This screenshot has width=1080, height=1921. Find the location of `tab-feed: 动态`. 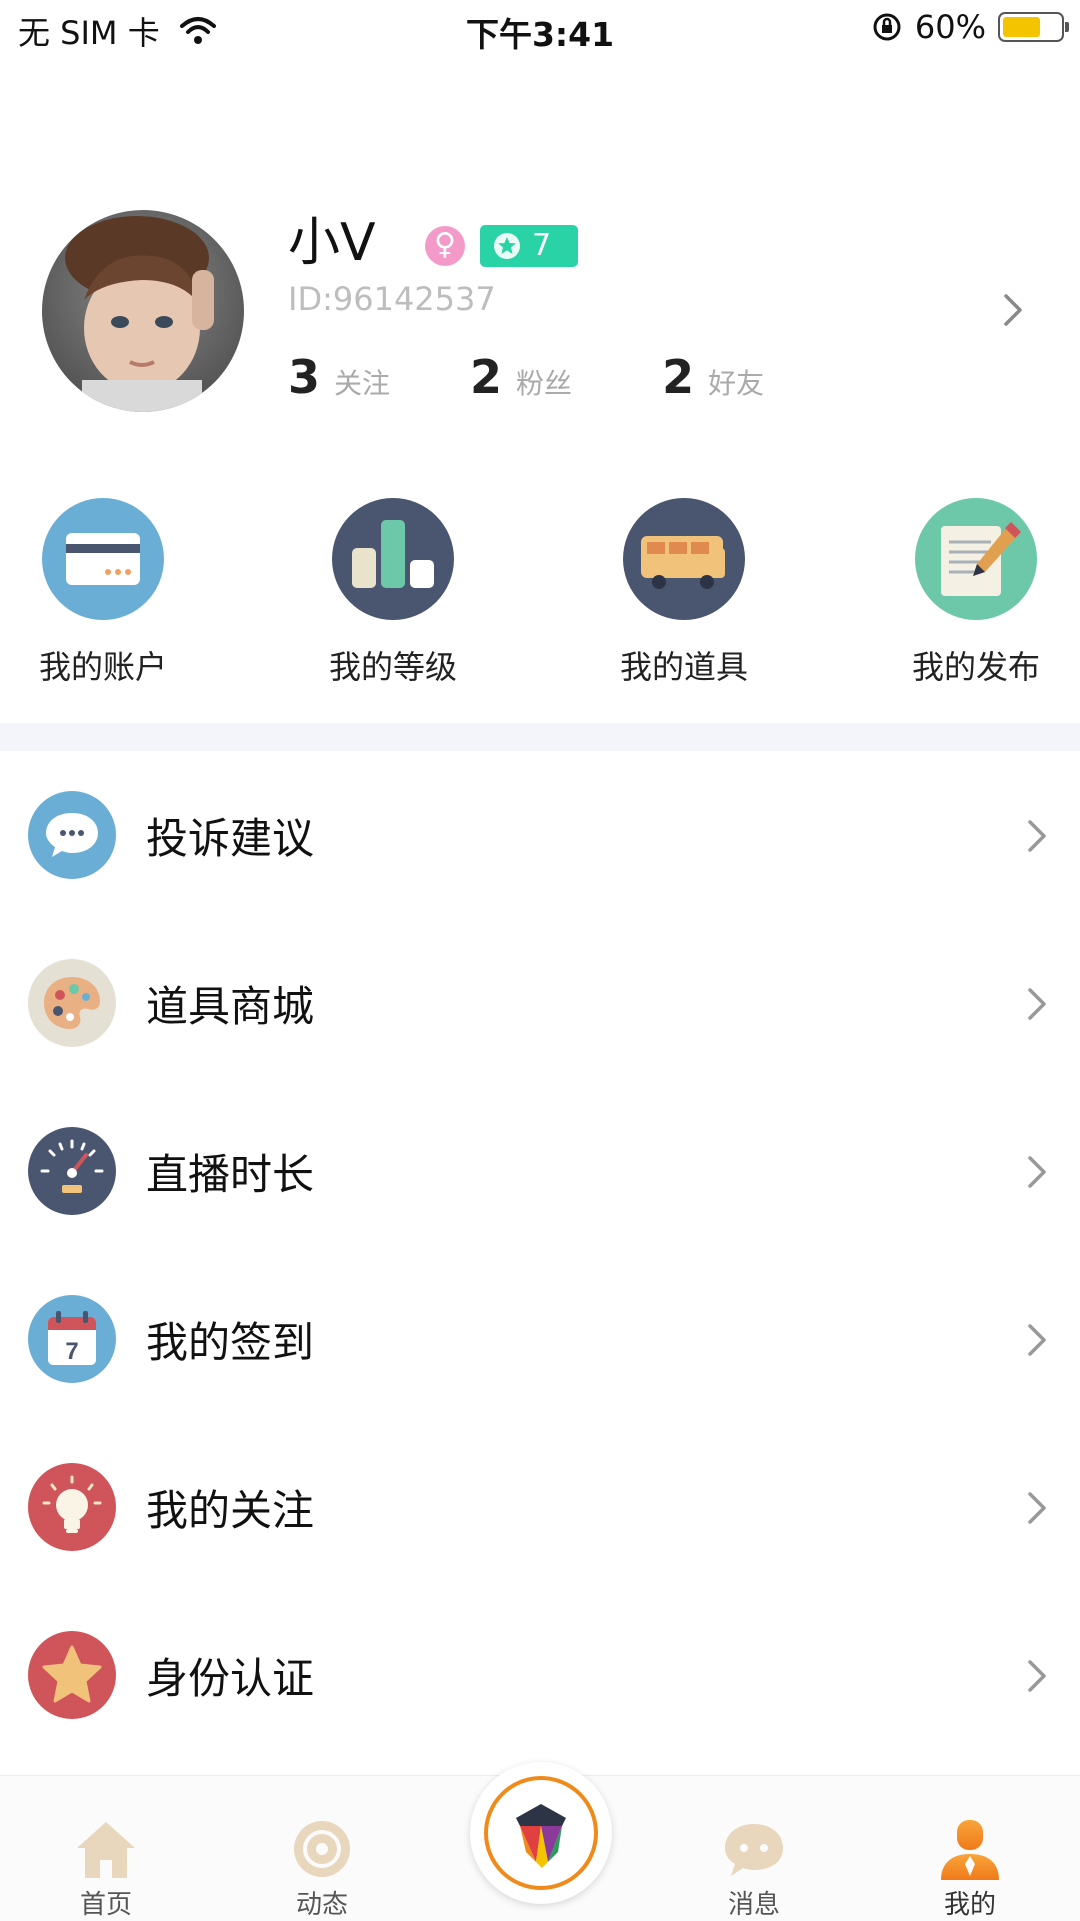

tab-feed: 动态 is located at coordinates (322, 1868).